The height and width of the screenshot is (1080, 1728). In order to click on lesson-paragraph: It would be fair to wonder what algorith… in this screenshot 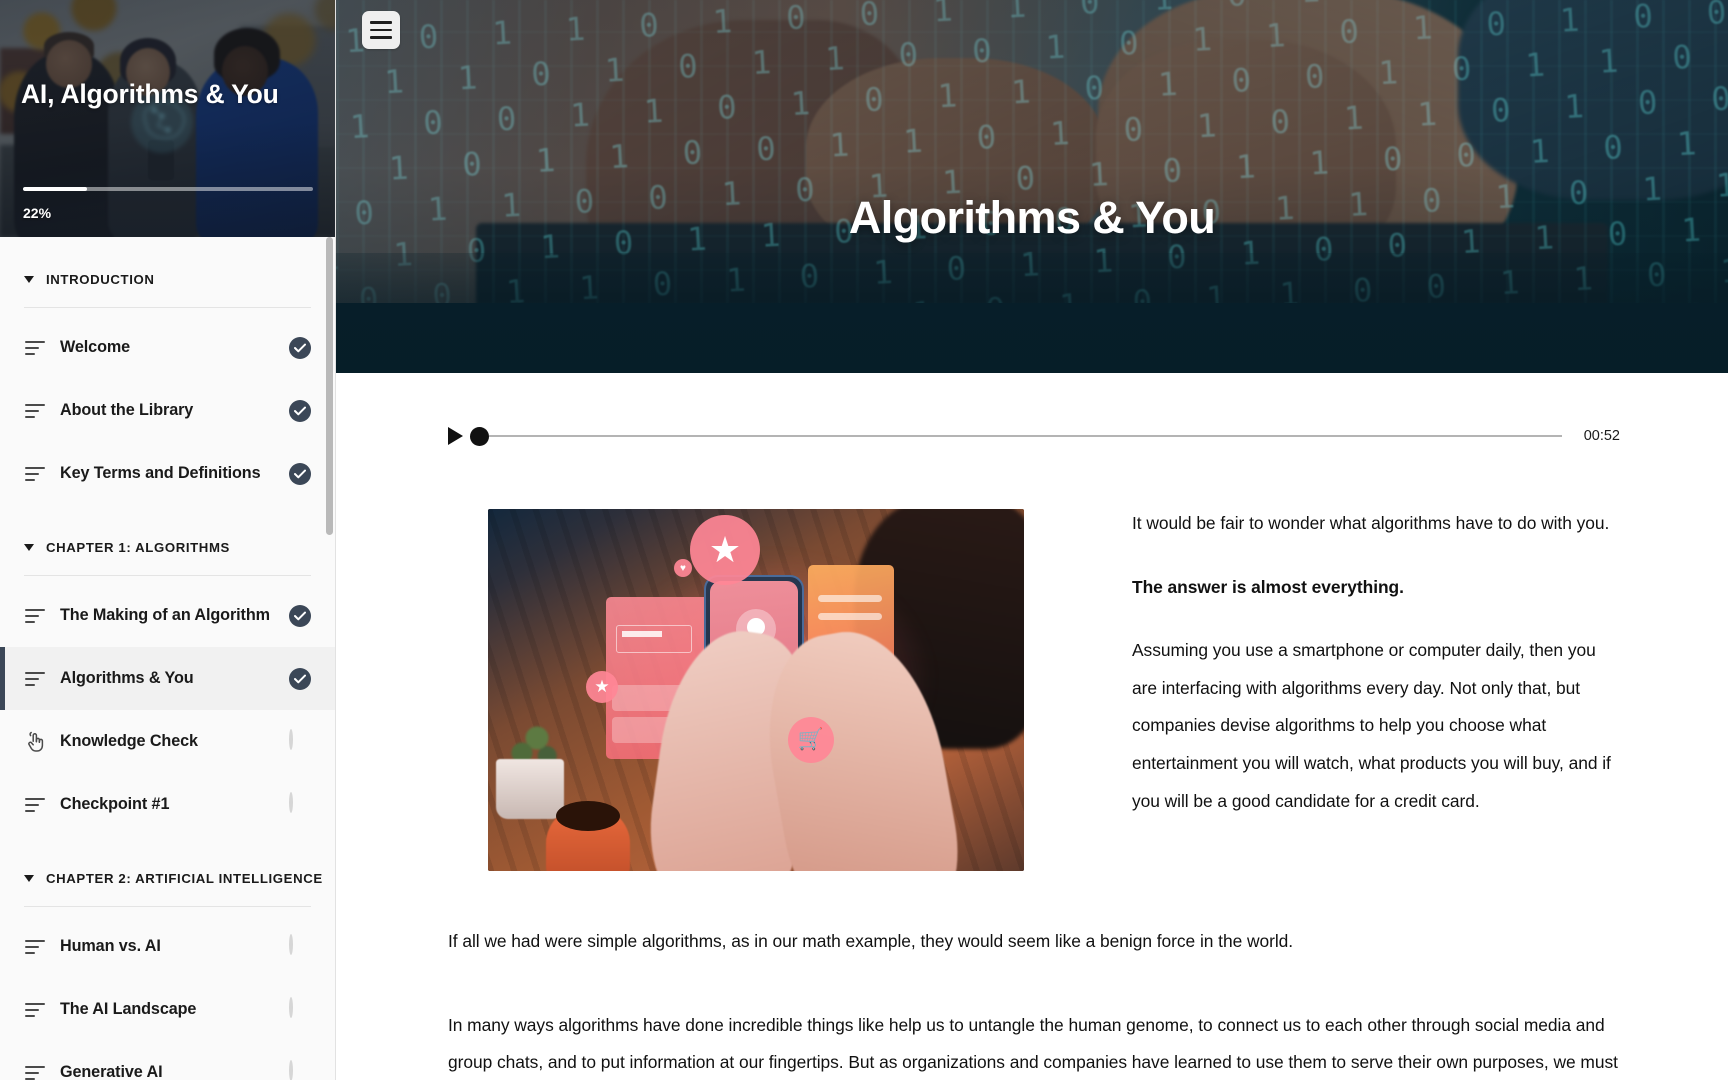, I will do `click(1371, 523)`.